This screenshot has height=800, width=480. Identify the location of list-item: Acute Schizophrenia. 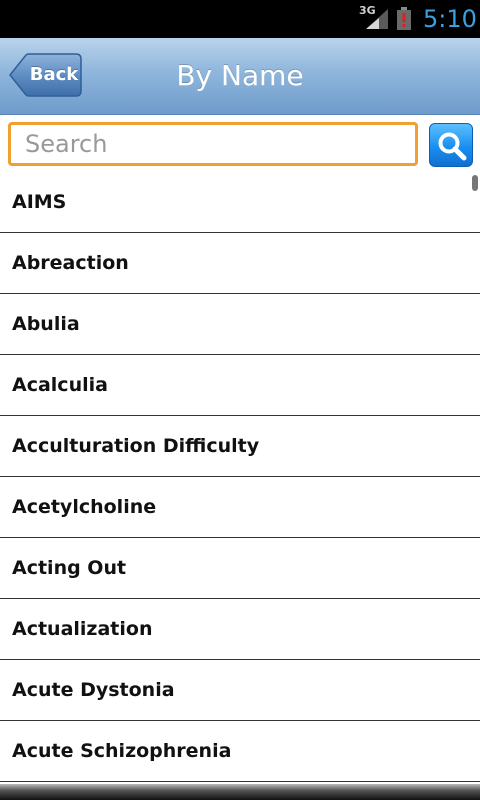
(240, 751).